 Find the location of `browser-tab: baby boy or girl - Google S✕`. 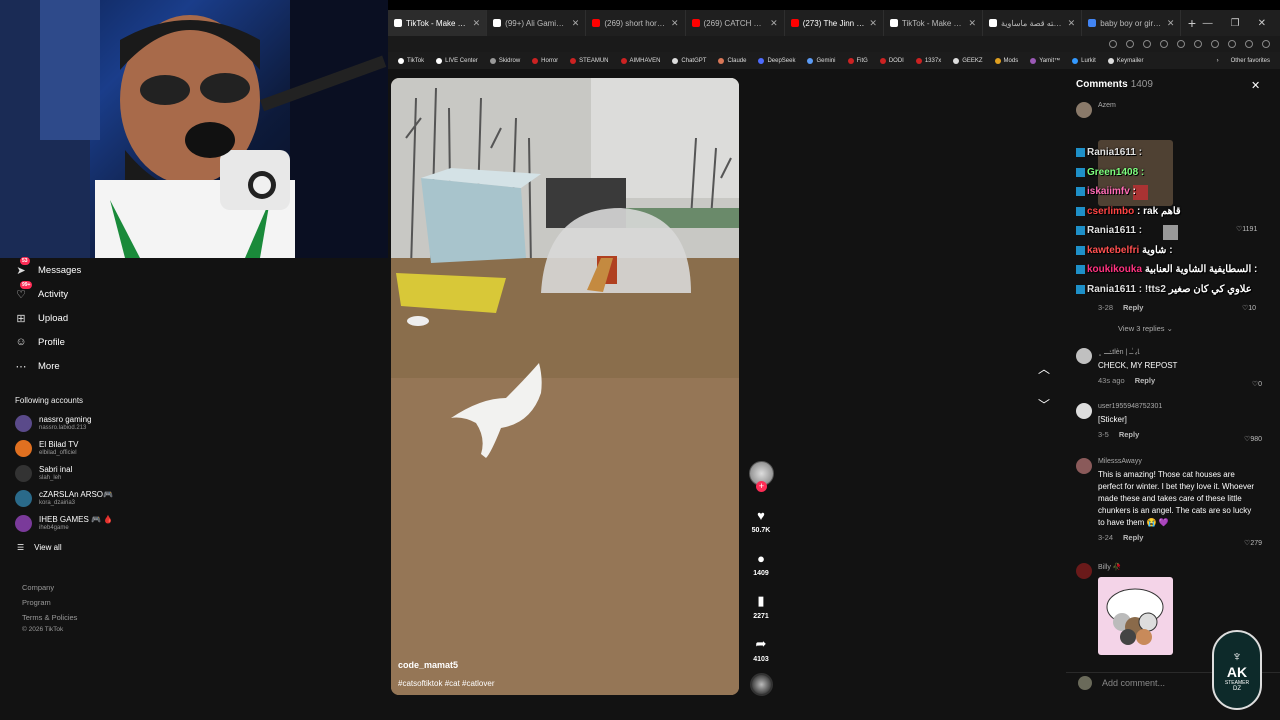

browser-tab: baby boy or girl - Google S✕ is located at coordinates (1132, 23).